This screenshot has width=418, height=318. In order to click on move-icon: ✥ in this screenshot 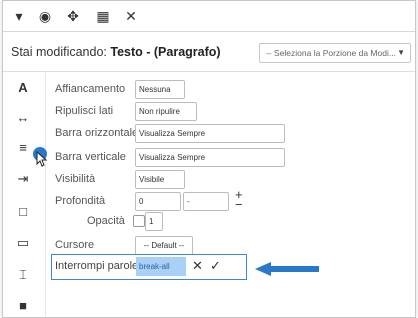, I will do `click(73, 16)`.